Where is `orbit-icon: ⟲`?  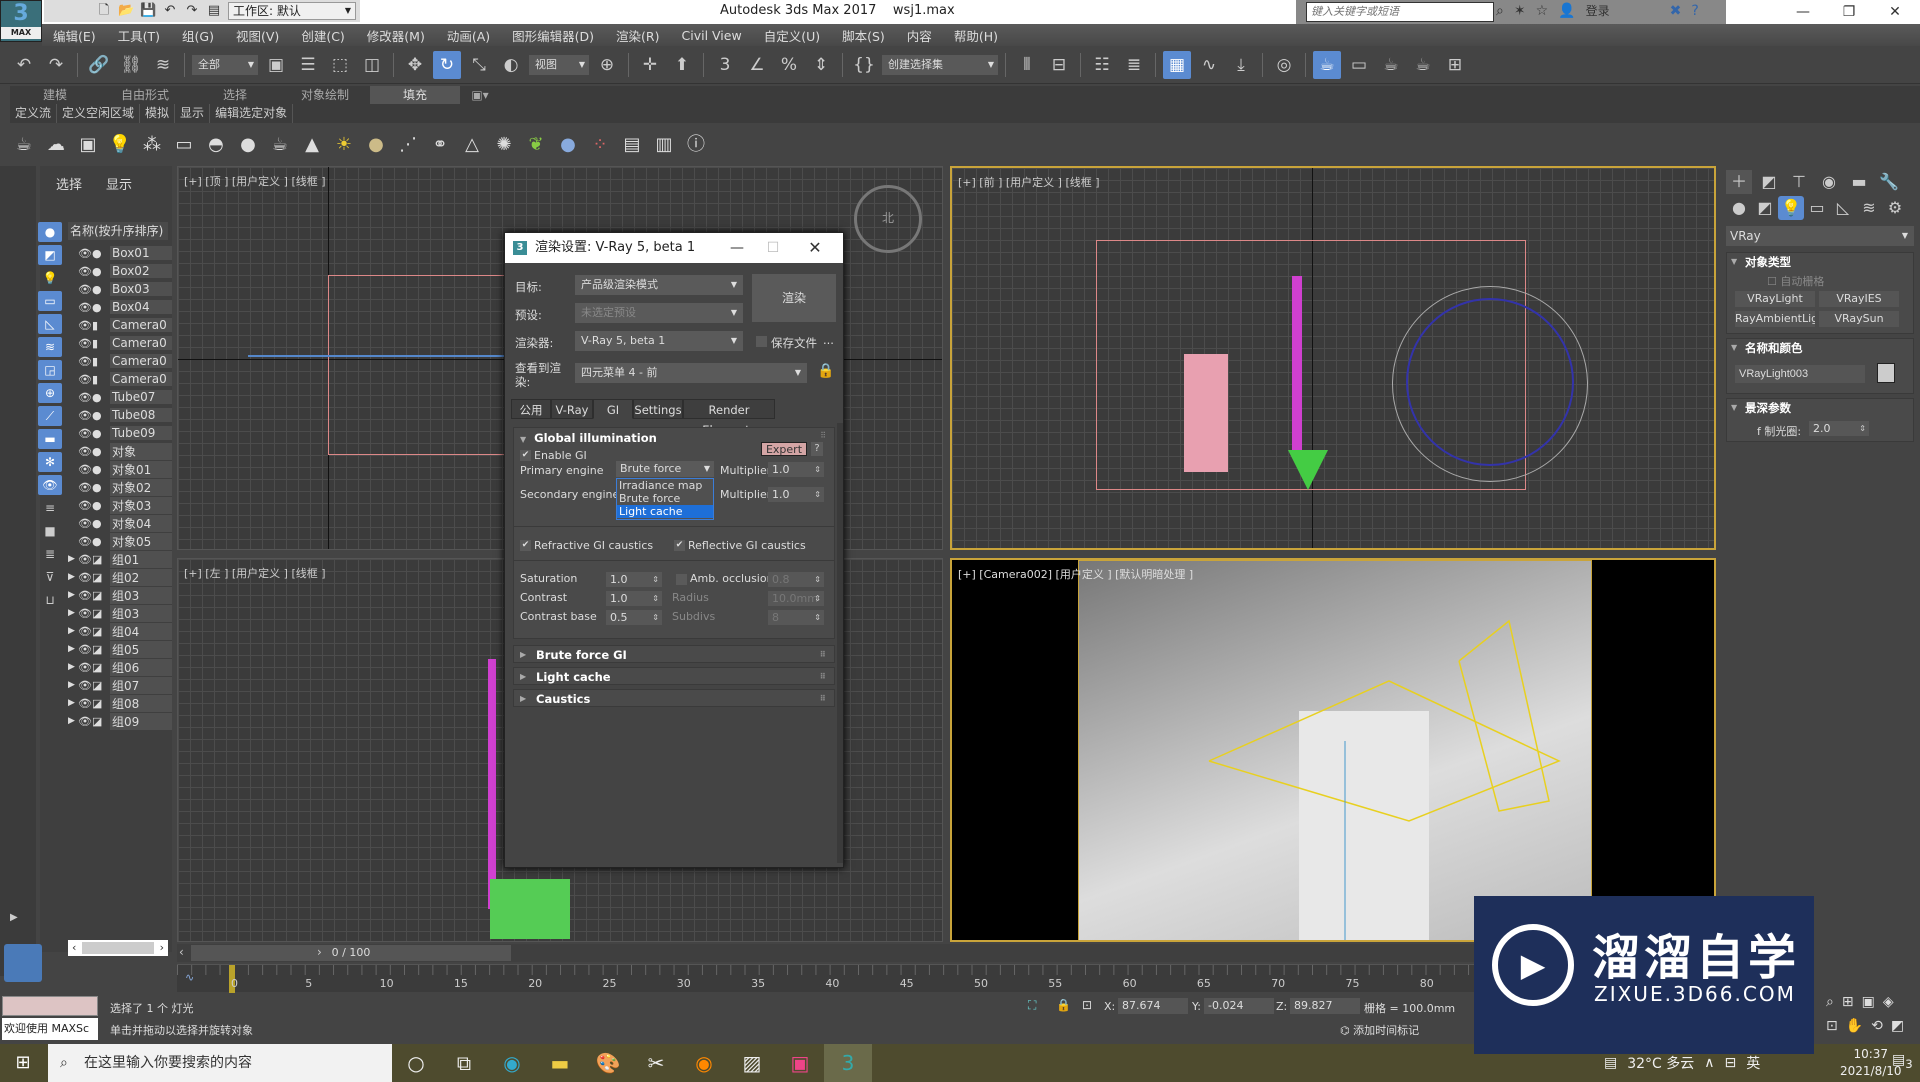 orbit-icon: ⟲ is located at coordinates (1877, 1026).